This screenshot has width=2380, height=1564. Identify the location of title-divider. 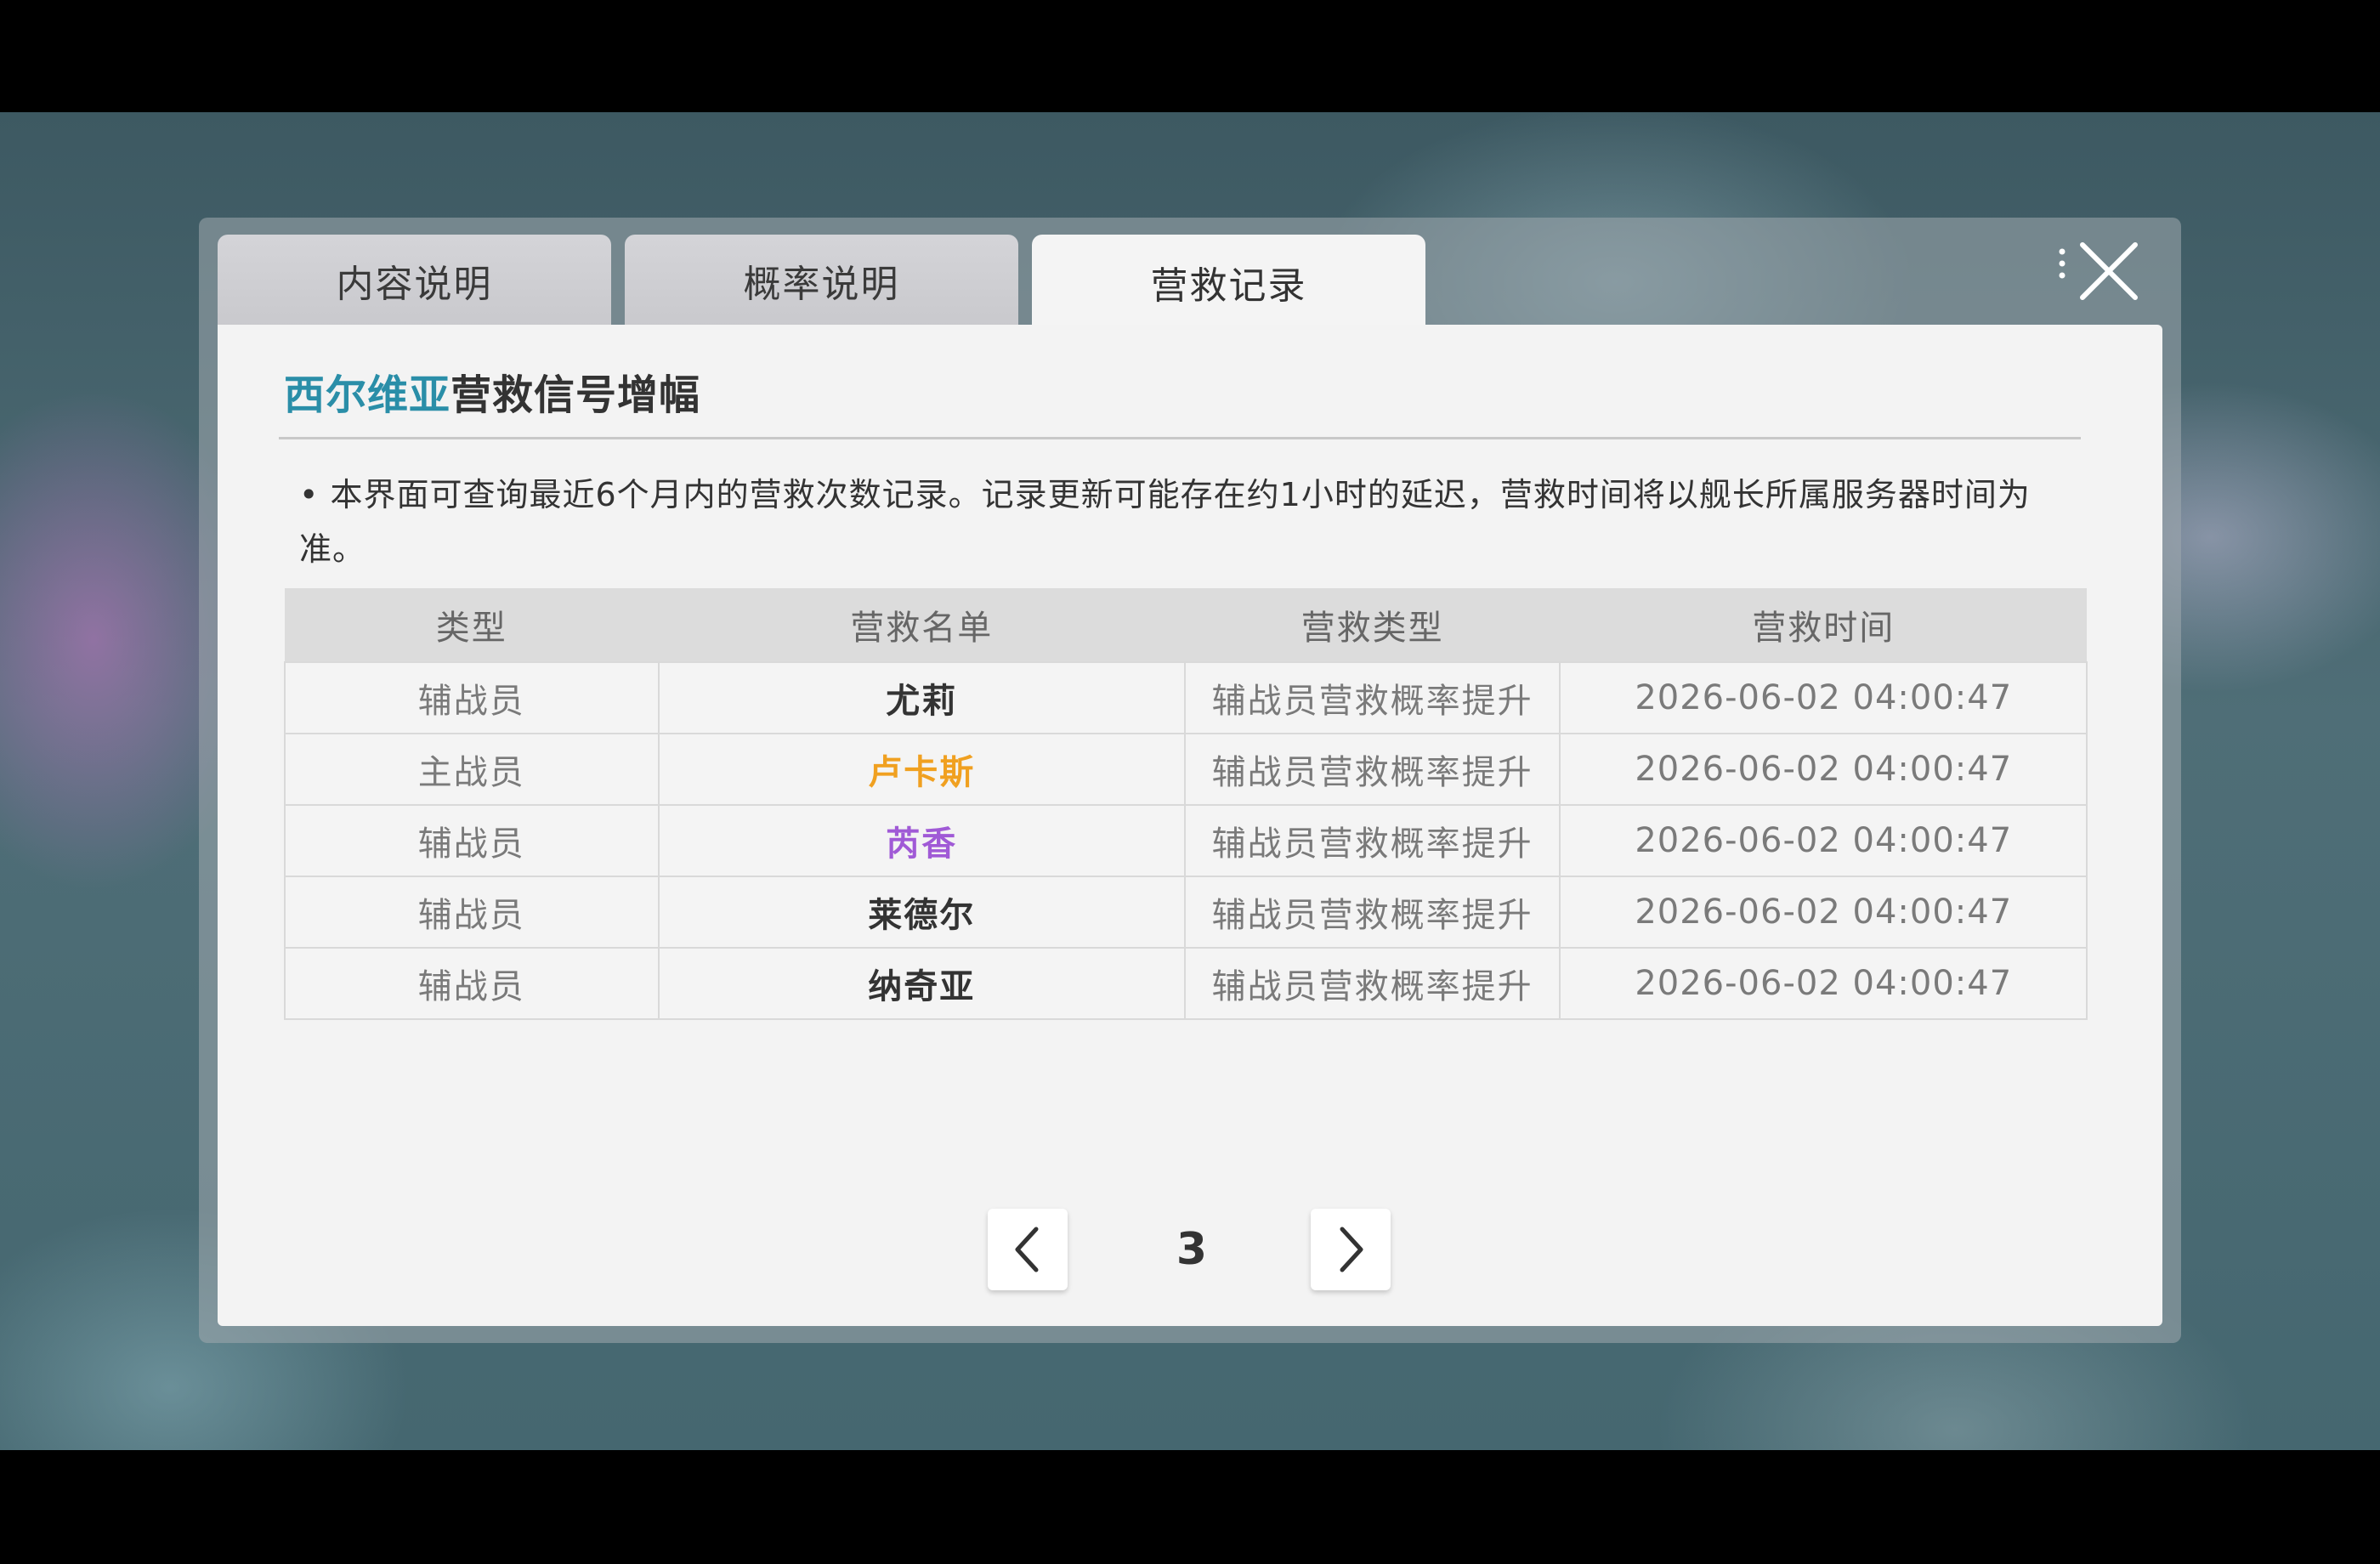
(1180, 438).